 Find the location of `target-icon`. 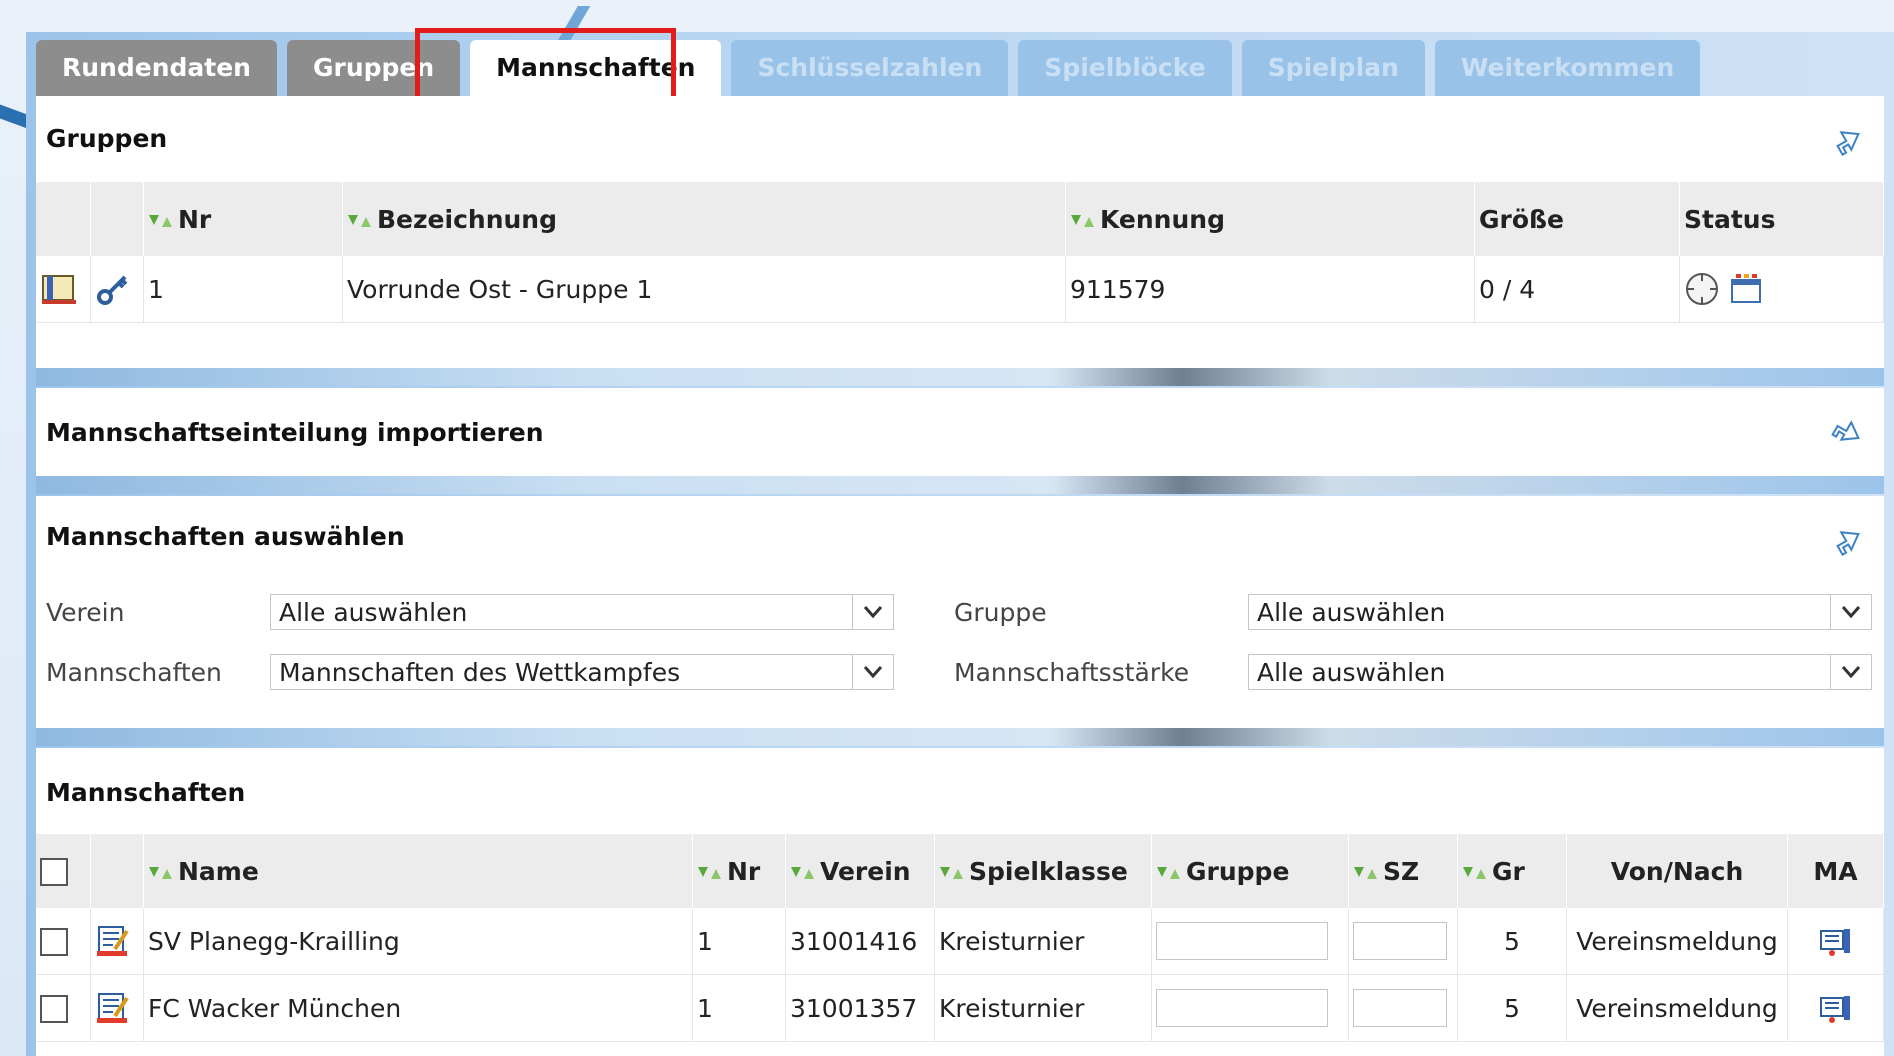

target-icon is located at coordinates (1702, 289).